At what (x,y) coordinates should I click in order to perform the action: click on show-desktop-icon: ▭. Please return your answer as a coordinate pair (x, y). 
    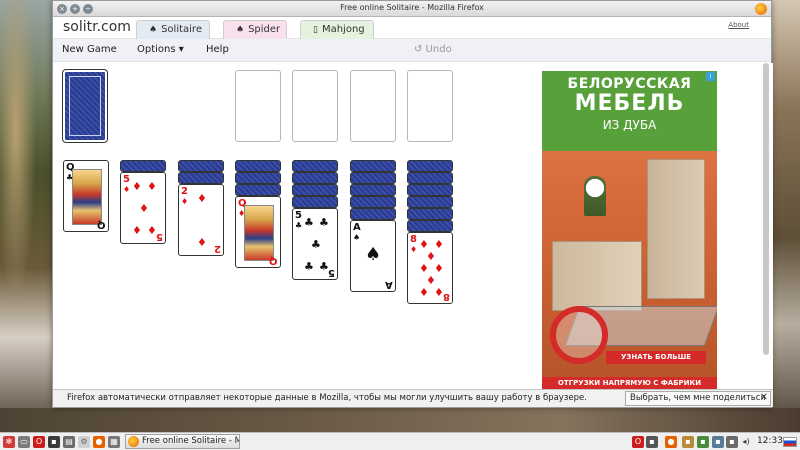
    Looking at the image, I should click on (24, 442).